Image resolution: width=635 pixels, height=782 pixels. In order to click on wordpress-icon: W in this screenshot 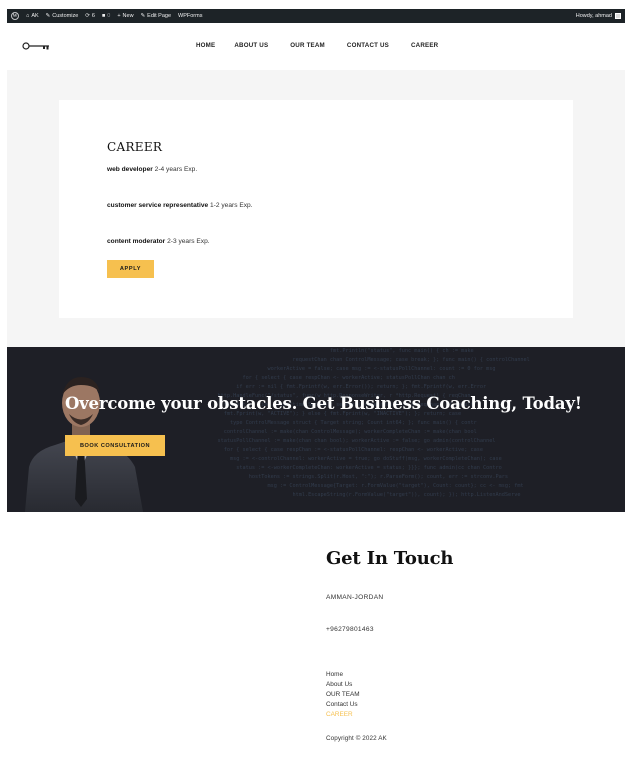, I will do `click(15, 16)`.